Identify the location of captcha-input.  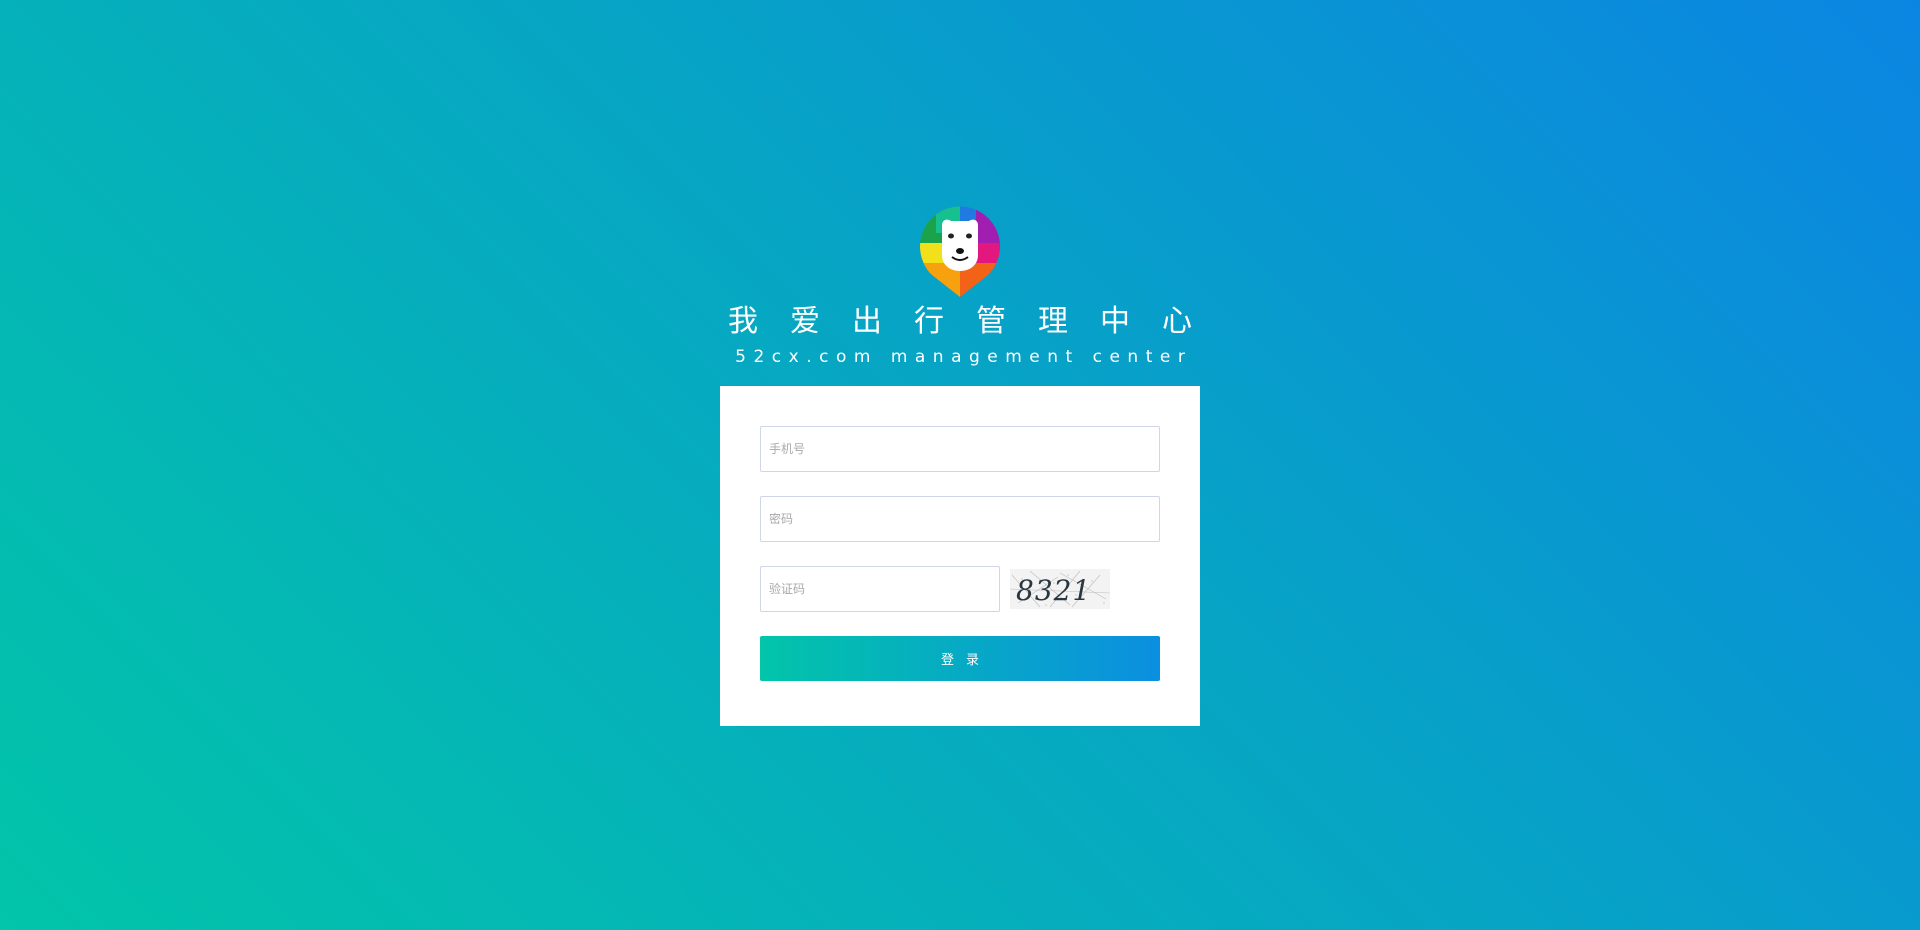
(880, 589).